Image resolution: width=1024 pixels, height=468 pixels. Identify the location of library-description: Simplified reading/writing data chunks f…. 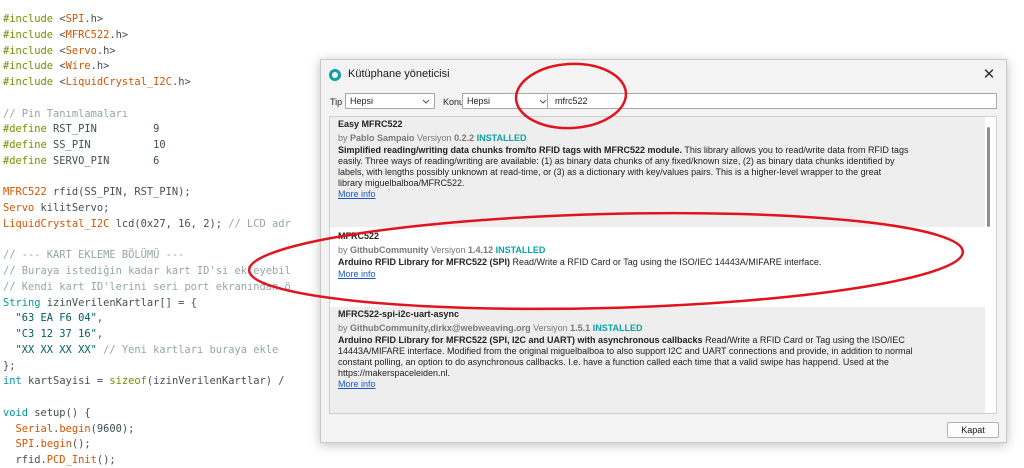
(655, 167).